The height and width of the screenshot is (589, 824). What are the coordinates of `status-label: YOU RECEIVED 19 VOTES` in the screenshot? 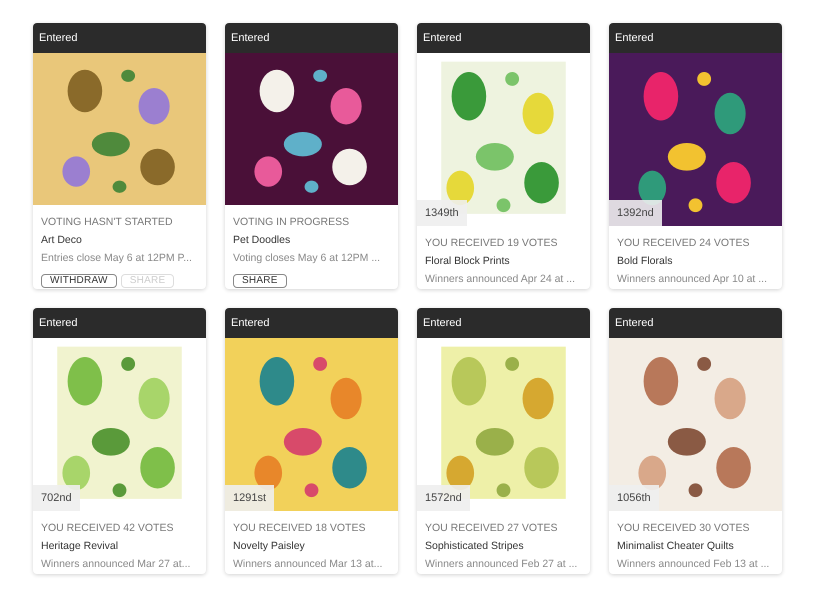 It's located at (491, 243).